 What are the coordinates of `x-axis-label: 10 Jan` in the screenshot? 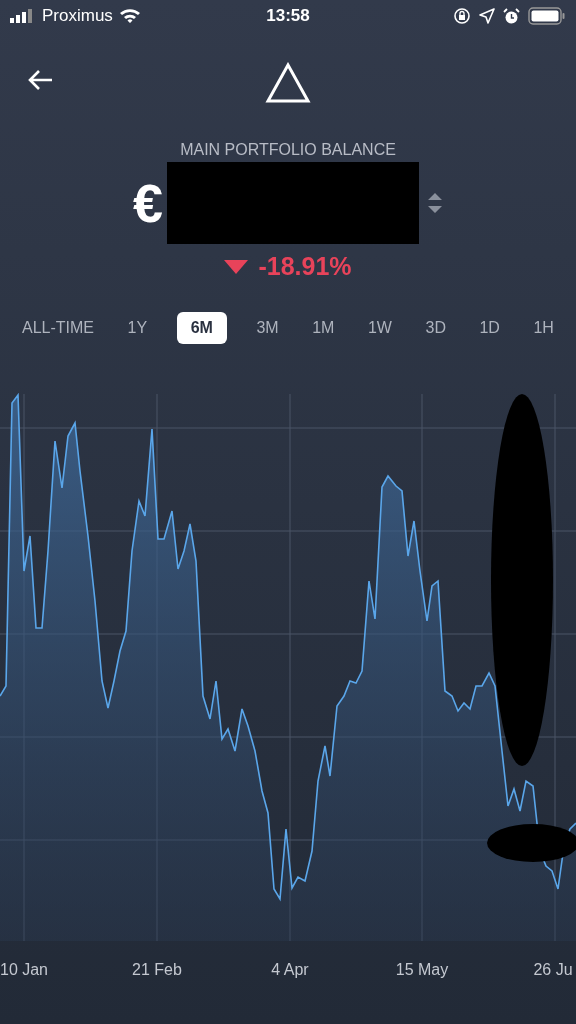 It's located at (24, 969).